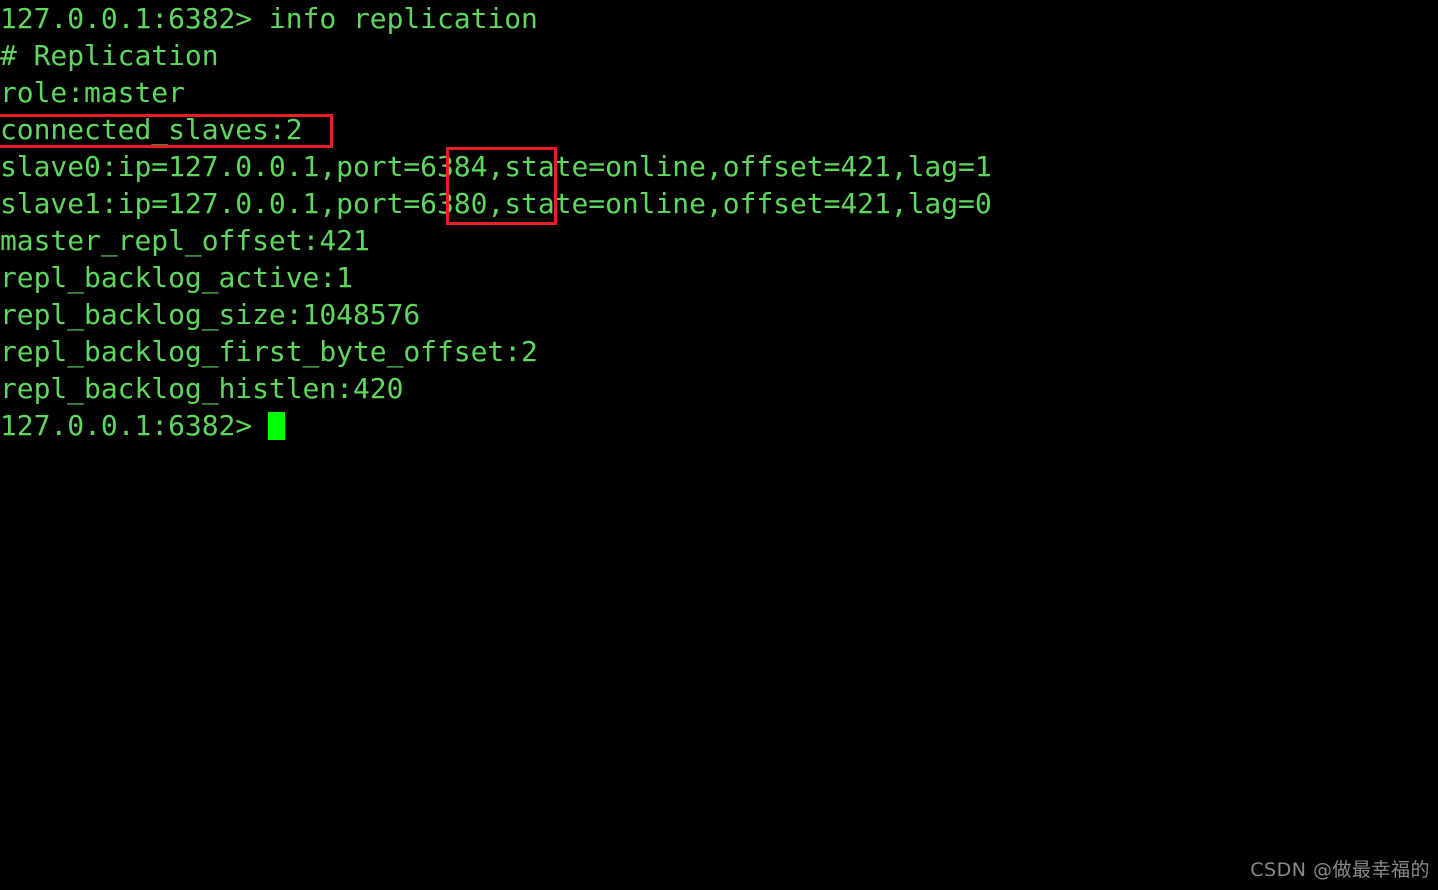  I want to click on terminal-line-role: role:master, so click(92, 92).